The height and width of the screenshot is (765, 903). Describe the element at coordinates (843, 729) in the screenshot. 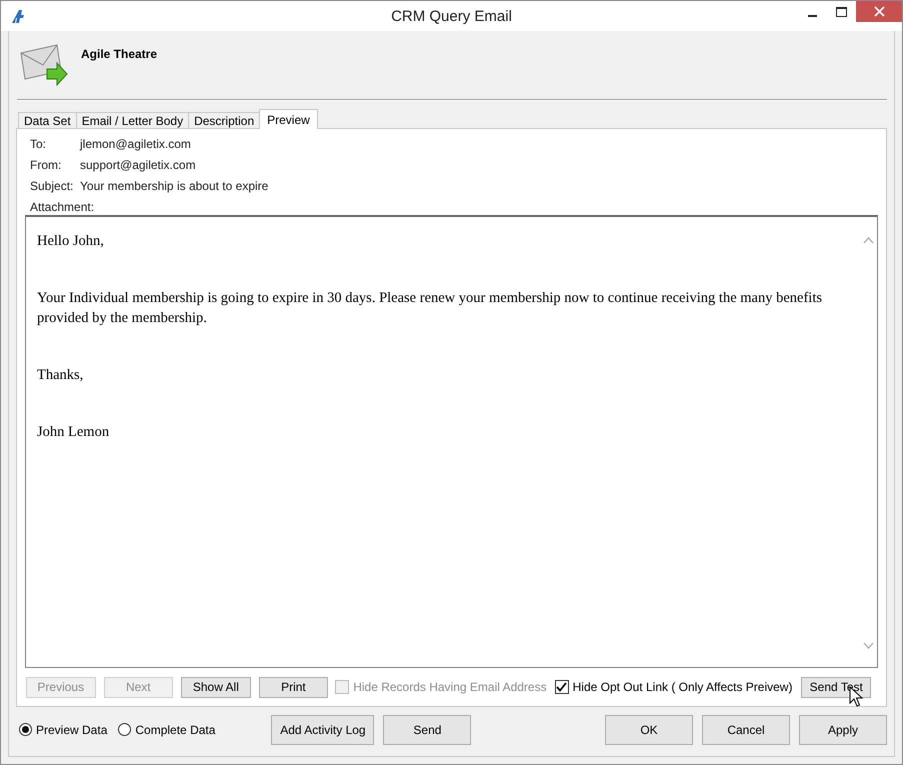

I see `dialog-button: Apply` at that location.